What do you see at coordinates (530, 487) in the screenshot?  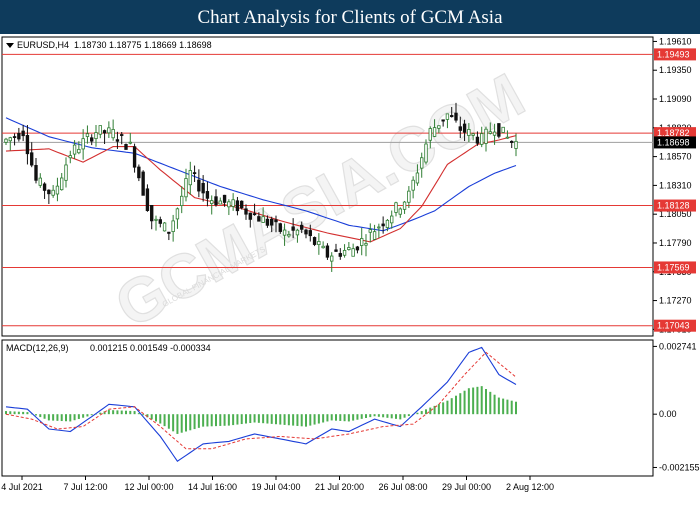 I see `x-tick-label: 2 Aug 12:00` at bounding box center [530, 487].